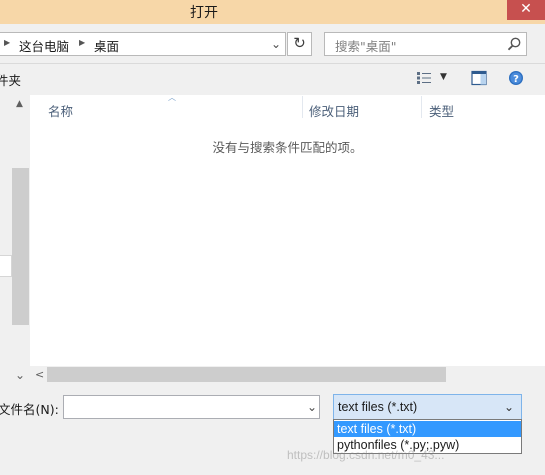 The width and height of the screenshot is (545, 475). I want to click on breadcrumb-this-pc: 这台电脑, so click(44, 45).